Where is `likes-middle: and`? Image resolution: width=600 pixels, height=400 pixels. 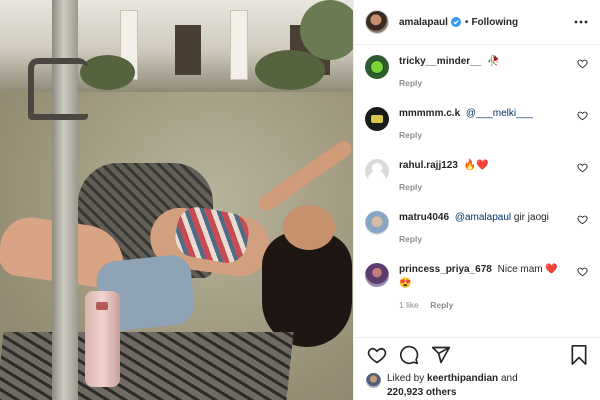
likes-middle: and is located at coordinates (508, 378).